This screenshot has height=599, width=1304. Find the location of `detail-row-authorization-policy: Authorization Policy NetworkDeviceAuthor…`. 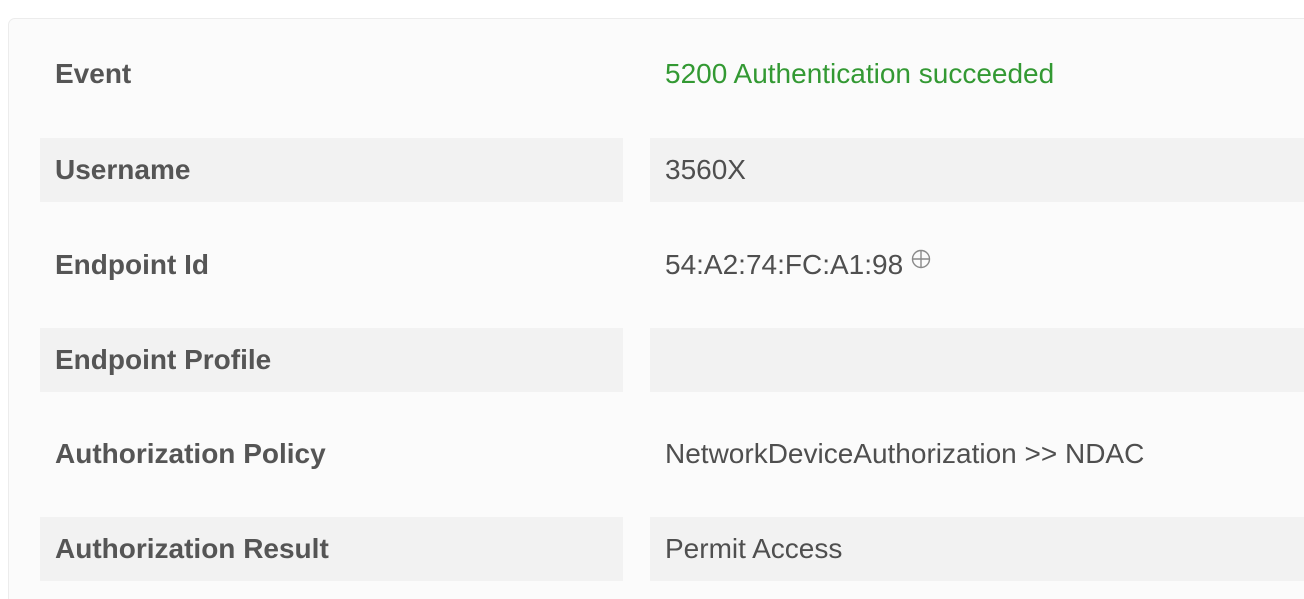

detail-row-authorization-policy: Authorization Policy NetworkDeviceAuthor… is located at coordinates (652, 454).